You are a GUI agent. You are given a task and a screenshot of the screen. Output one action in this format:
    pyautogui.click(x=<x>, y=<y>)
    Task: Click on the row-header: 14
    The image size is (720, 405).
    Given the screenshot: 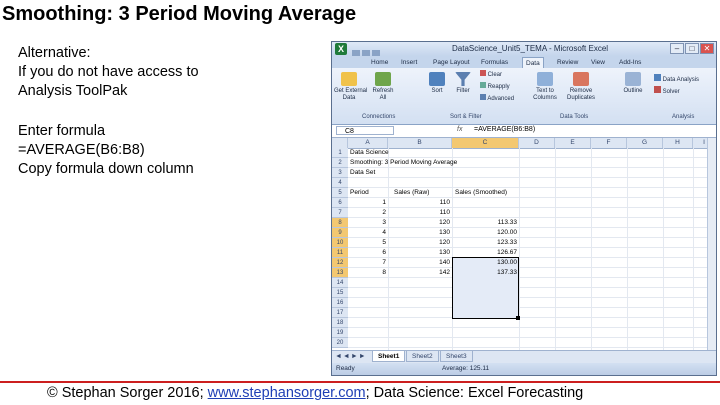 What is the action you would take?
    pyautogui.click(x=340, y=283)
    